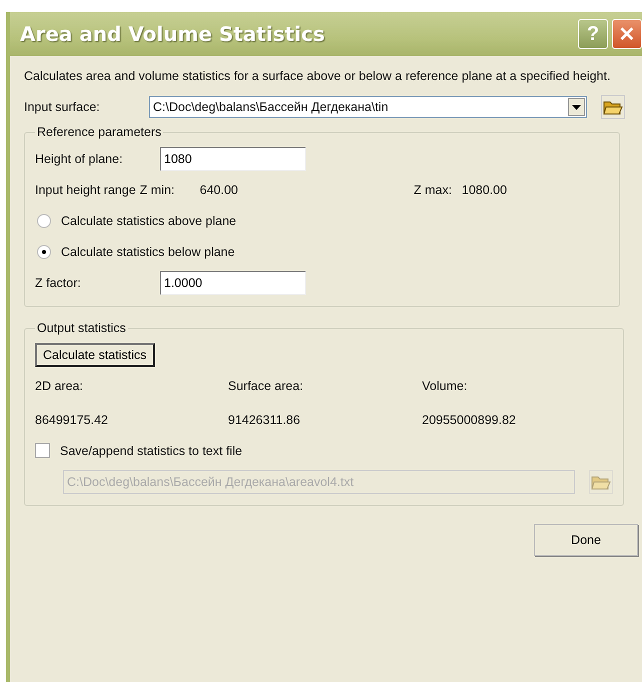  What do you see at coordinates (151, 451) in the screenshot?
I see `checkbox-label: Save/append statistics to text file` at bounding box center [151, 451].